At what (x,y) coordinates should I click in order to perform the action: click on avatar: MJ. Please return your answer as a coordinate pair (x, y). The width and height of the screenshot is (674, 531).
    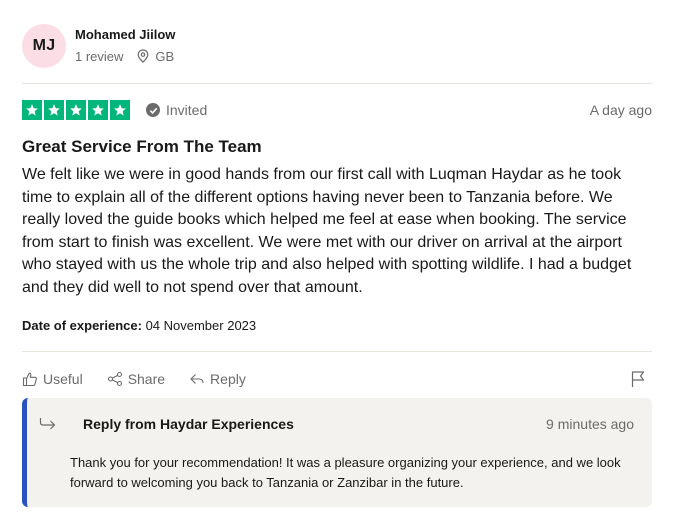
    Looking at the image, I should click on (44, 46).